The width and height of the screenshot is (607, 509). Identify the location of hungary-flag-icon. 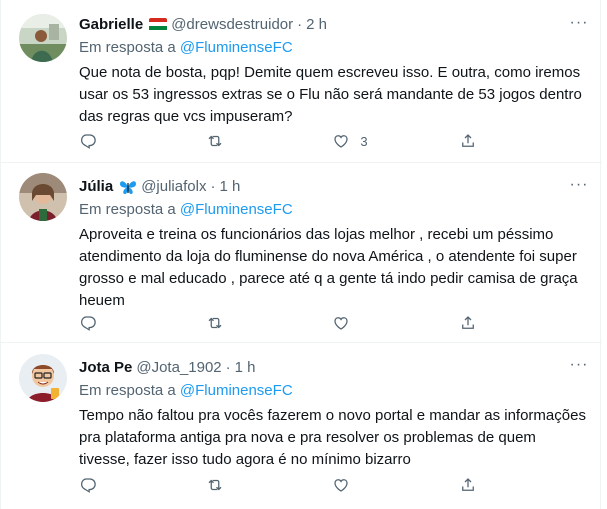
(158, 24).